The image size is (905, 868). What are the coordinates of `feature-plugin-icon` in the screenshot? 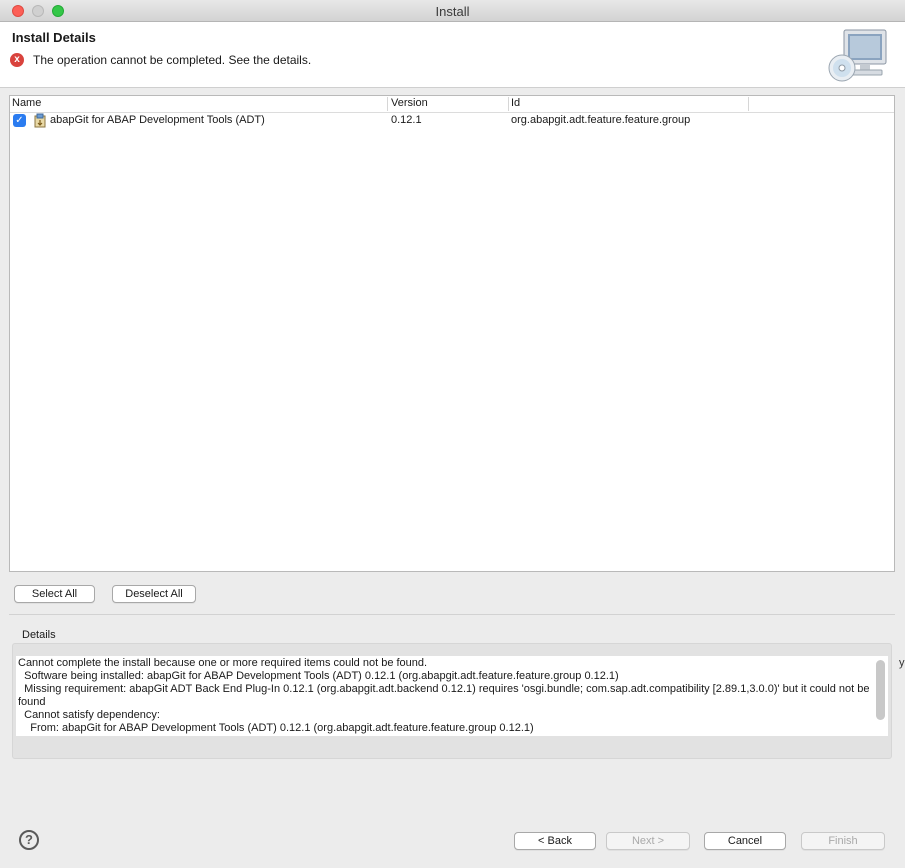 It's located at (40, 120).